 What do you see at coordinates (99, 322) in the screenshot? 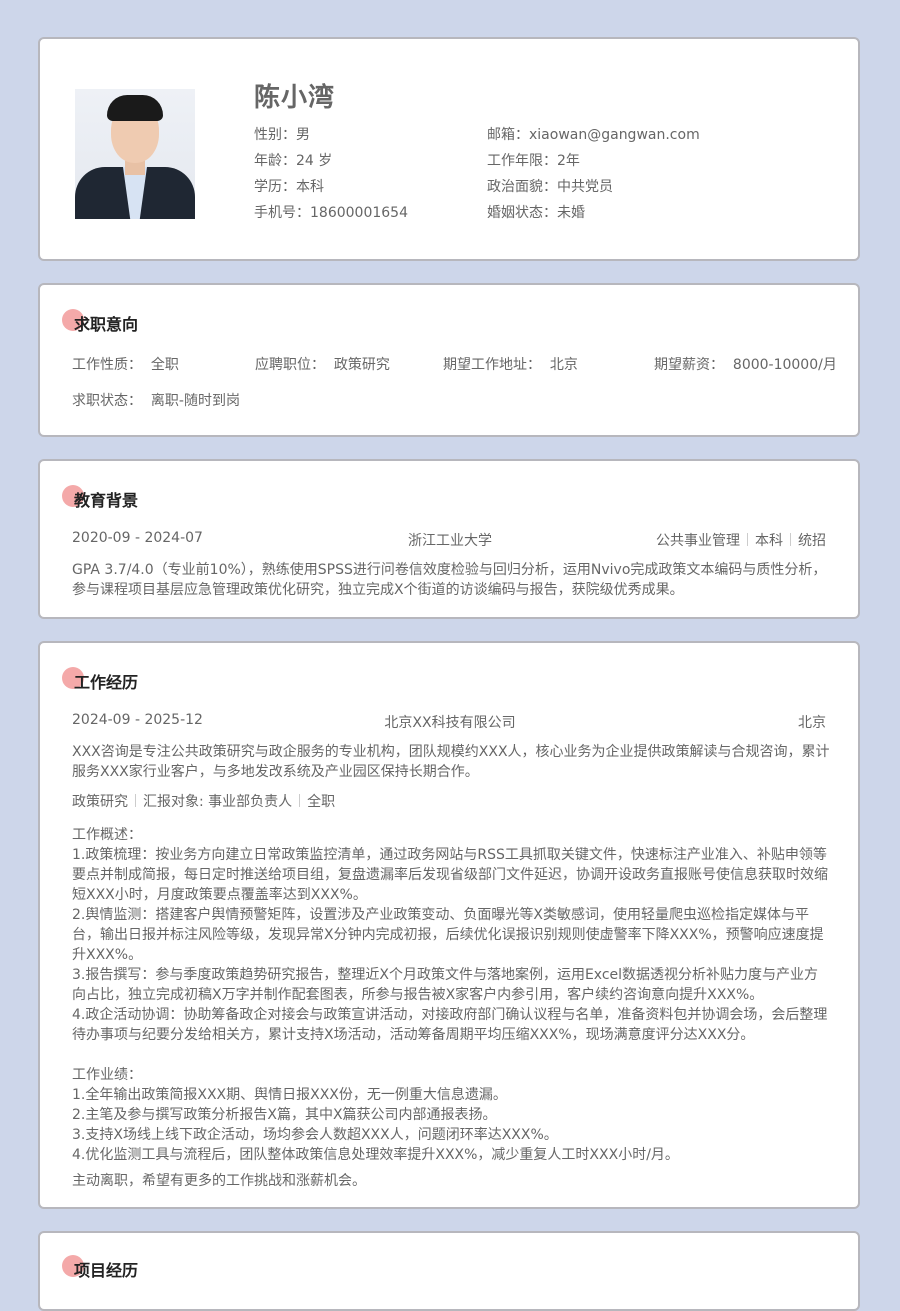
I see `section-title-intent: 求职意向` at bounding box center [99, 322].